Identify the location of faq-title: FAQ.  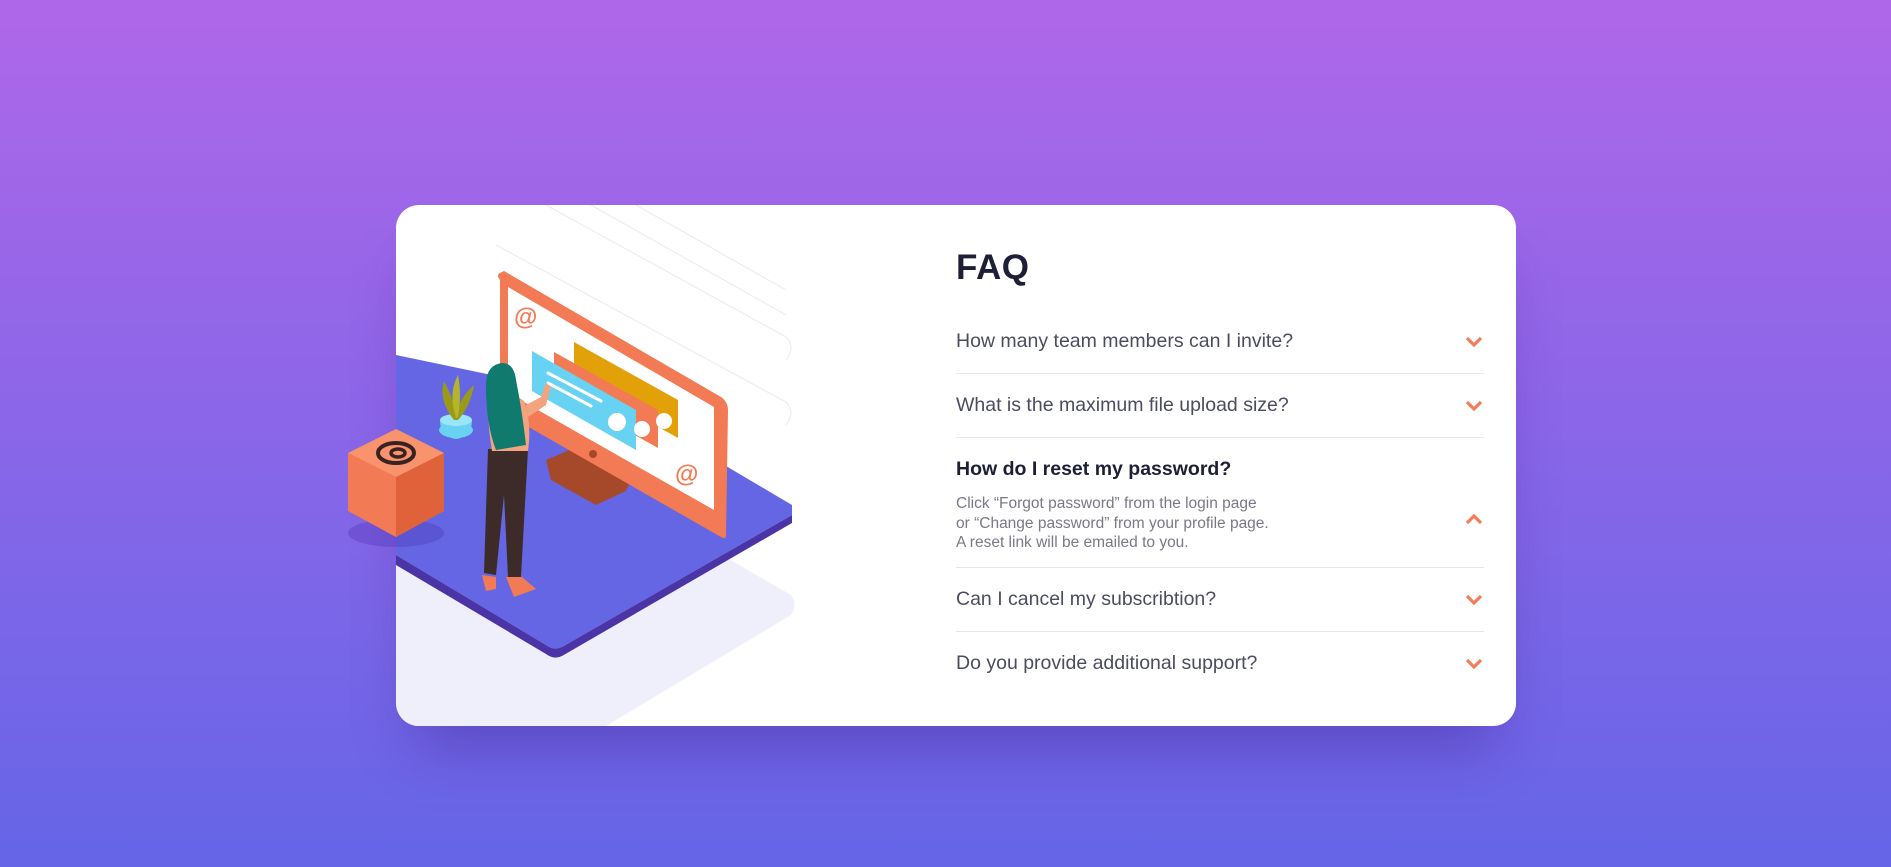
(993, 267).